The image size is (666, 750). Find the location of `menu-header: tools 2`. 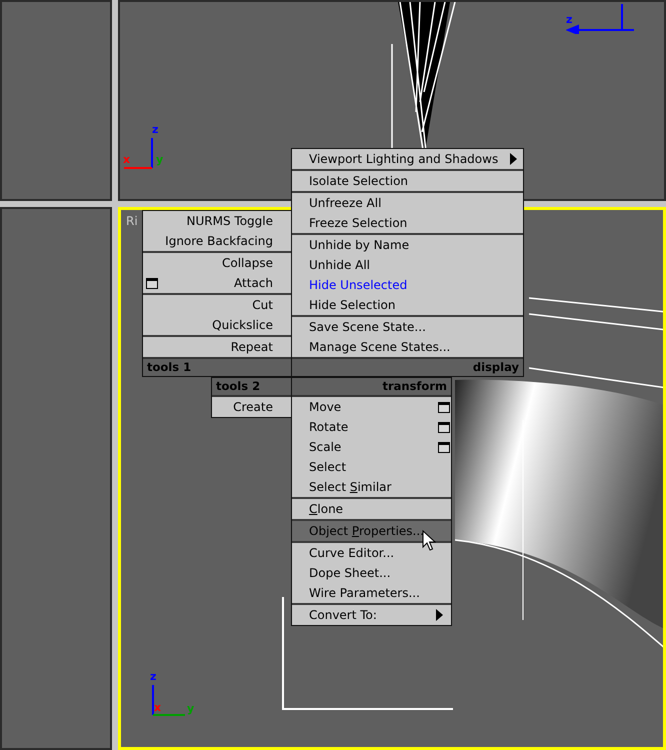

menu-header: tools 2 is located at coordinates (251, 387).